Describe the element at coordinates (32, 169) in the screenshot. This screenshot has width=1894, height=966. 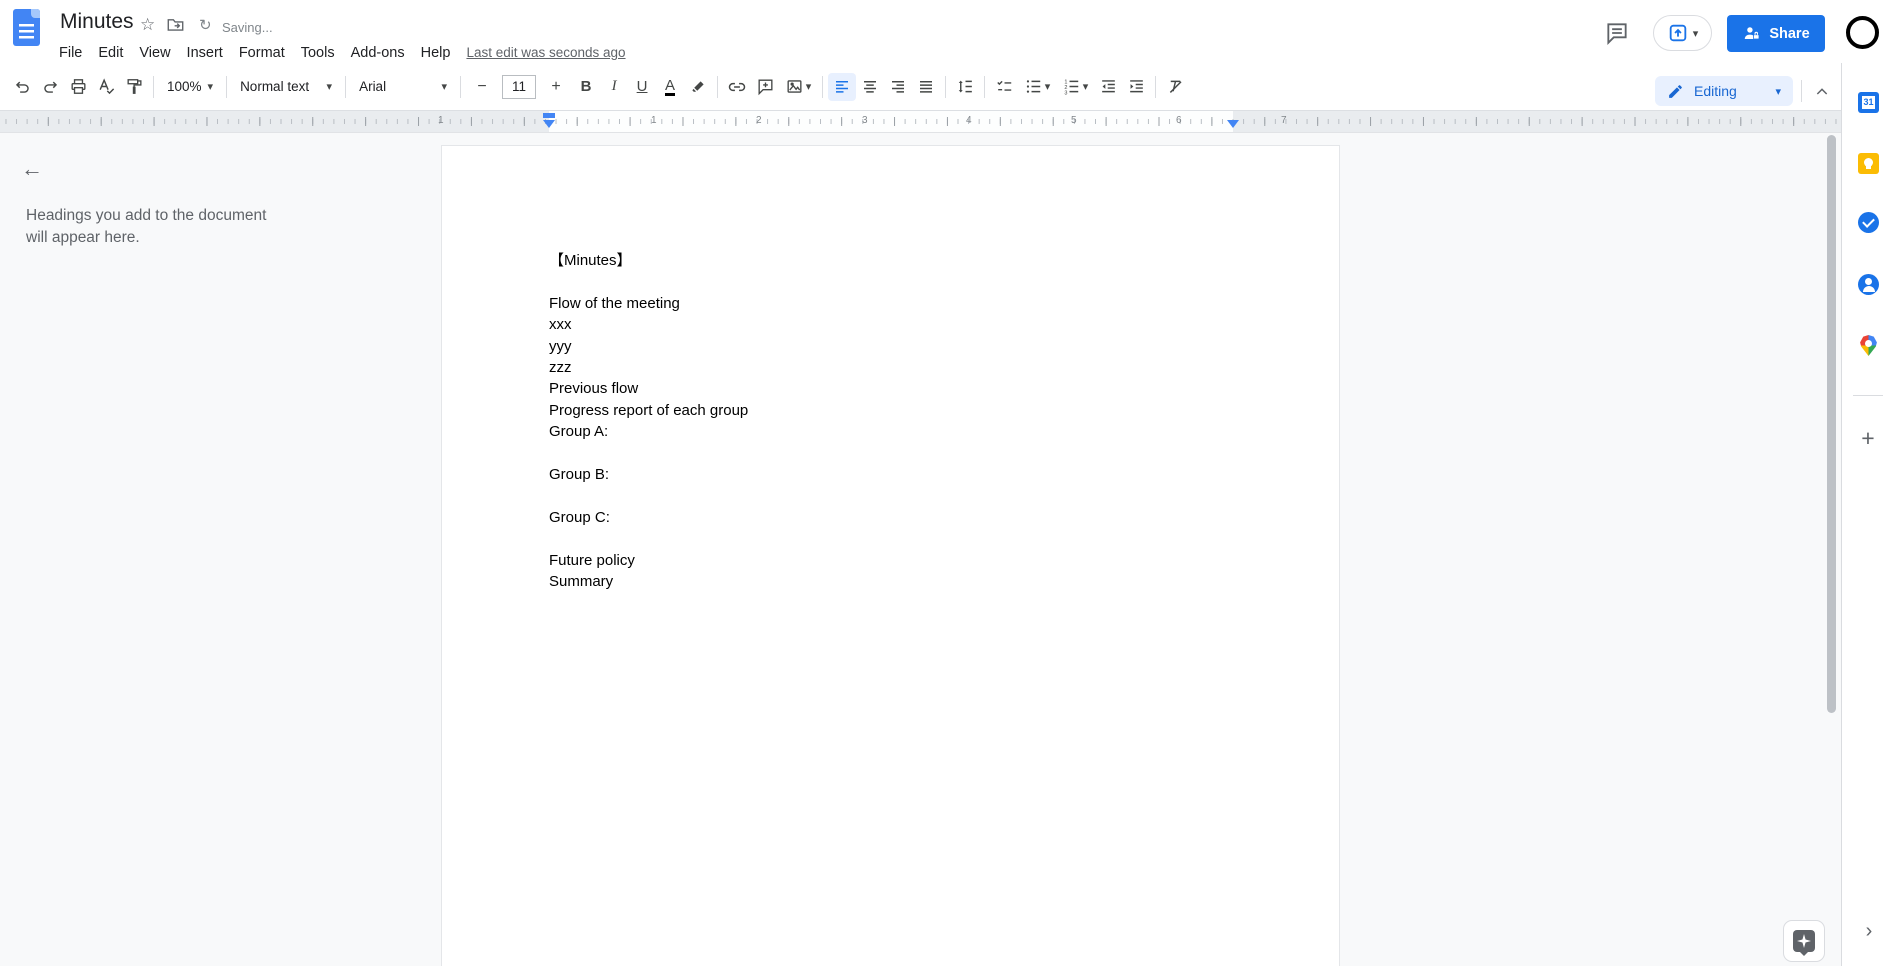
I see `close-outline-button: ←` at that location.